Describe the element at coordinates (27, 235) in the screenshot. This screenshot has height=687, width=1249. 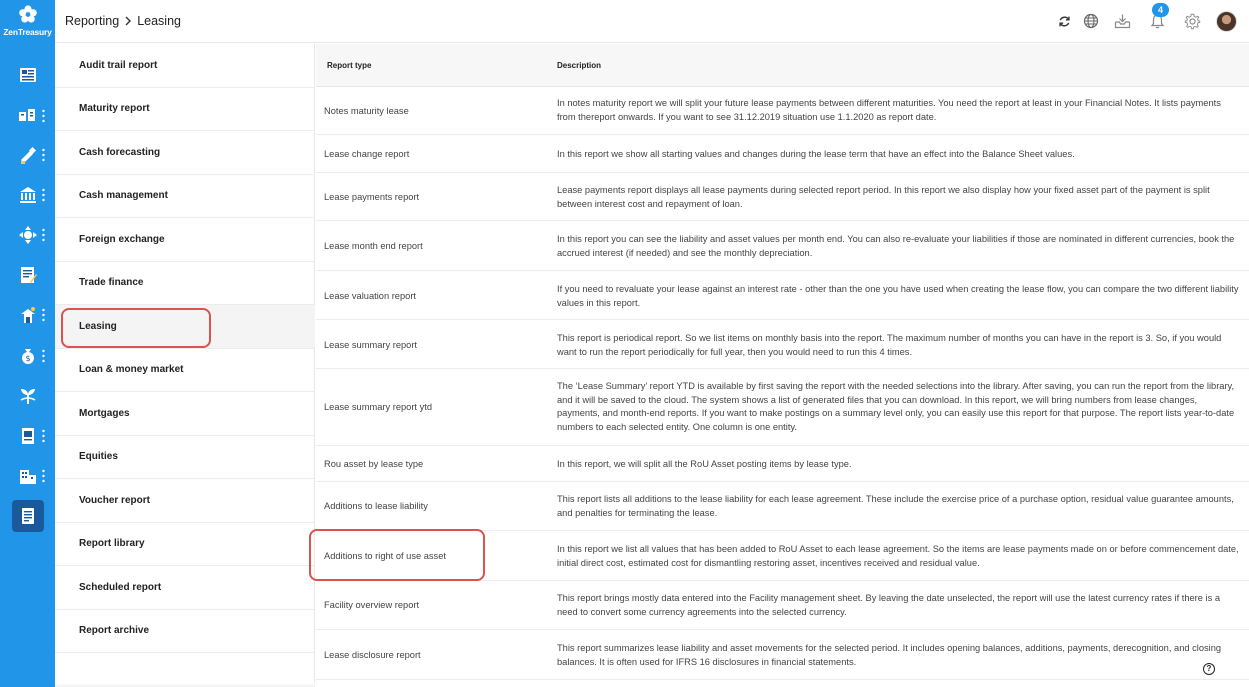
I see `rail-fx-icon` at that location.